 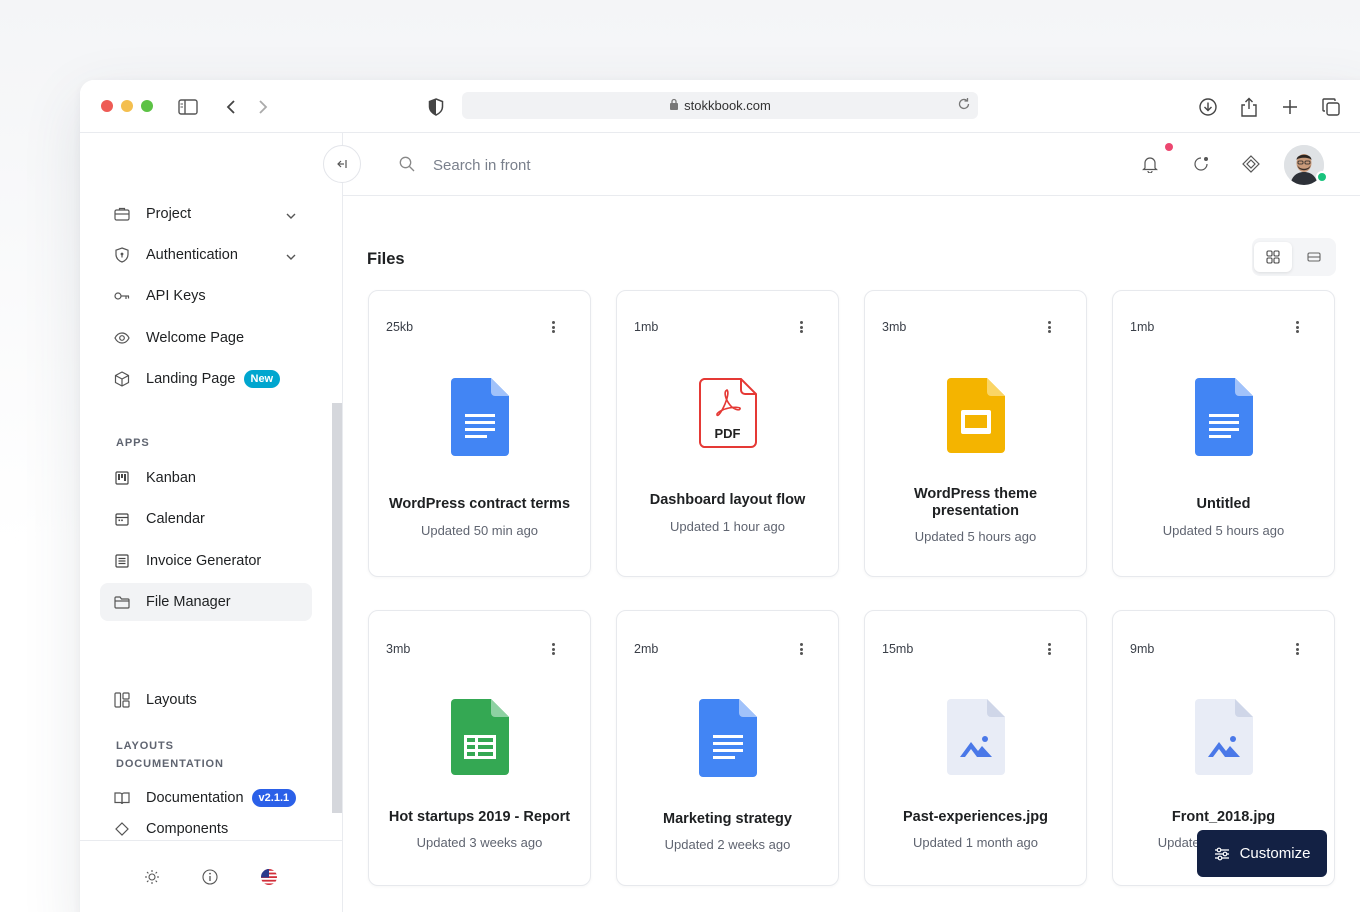 What do you see at coordinates (188, 107) in the screenshot?
I see `sidebar-toggle-icon` at bounding box center [188, 107].